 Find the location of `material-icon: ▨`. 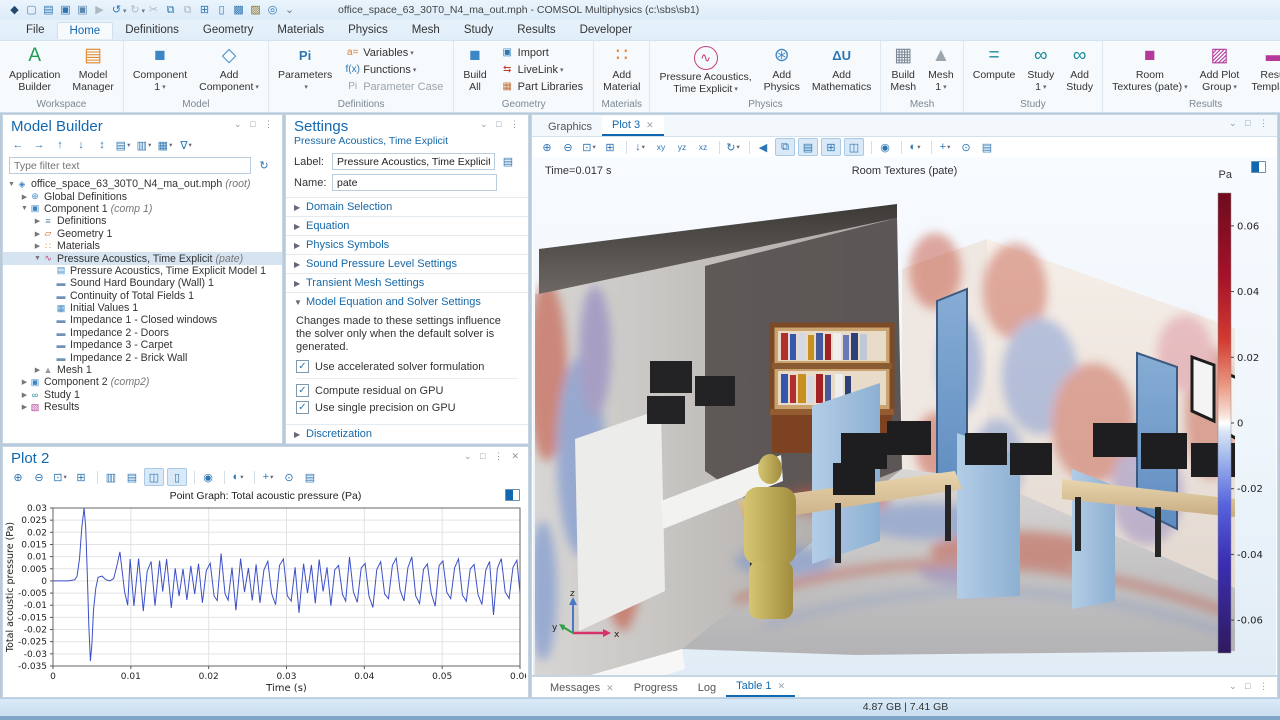

material-icon: ▨ is located at coordinates (255, 10).